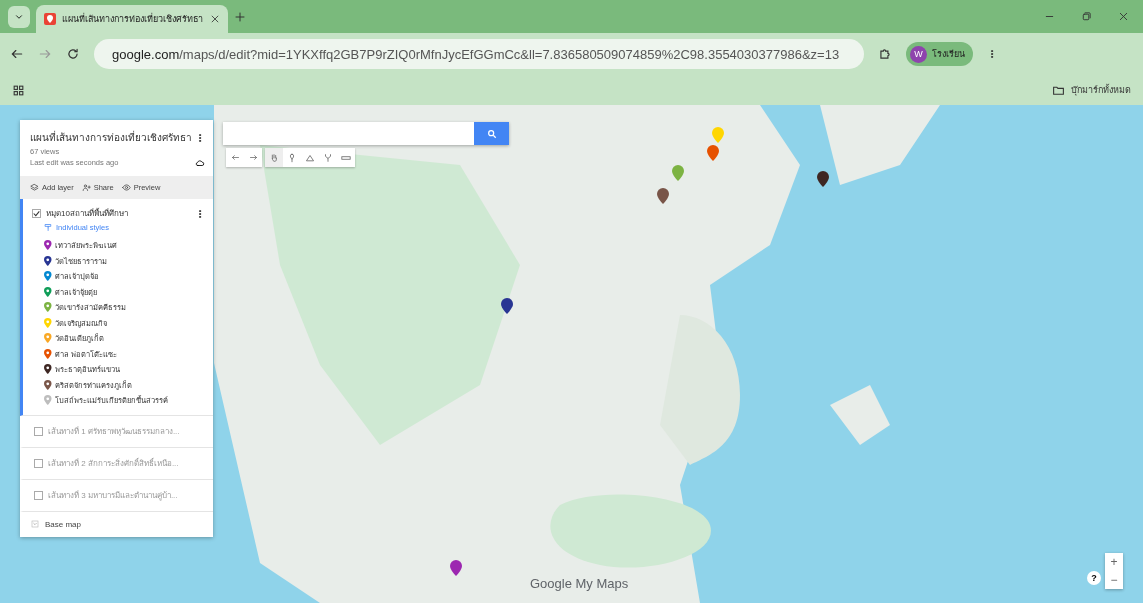  What do you see at coordinates (200, 163) in the screenshot?
I see `cloud-icon` at bounding box center [200, 163].